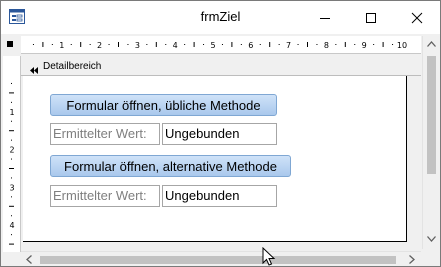  What do you see at coordinates (364, 45) in the screenshot?
I see `ruler-number: 9` at bounding box center [364, 45].